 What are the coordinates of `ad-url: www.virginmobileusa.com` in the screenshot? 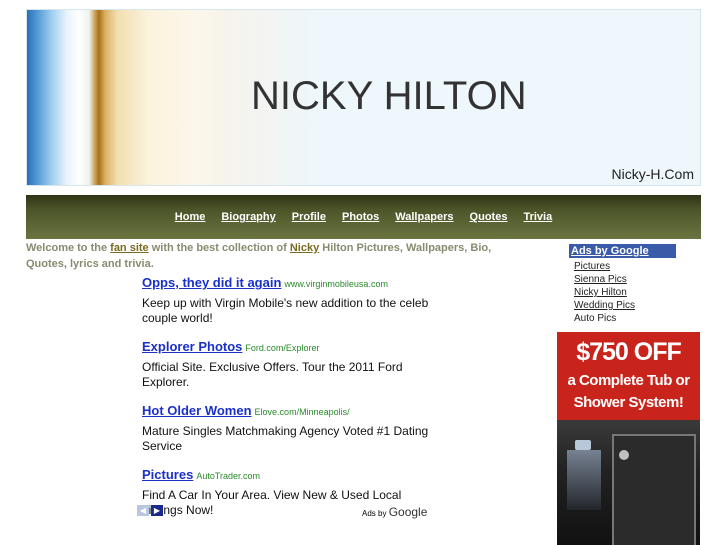 It's located at (336, 284).